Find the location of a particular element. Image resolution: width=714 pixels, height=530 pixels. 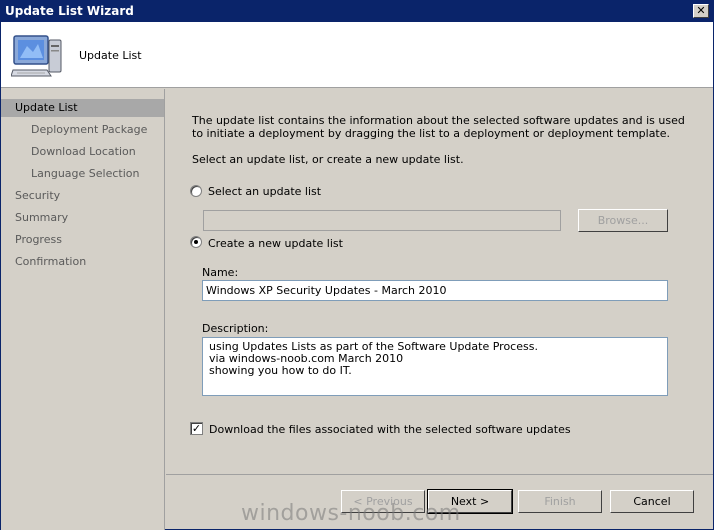

create-list-label: Create a new update list is located at coordinates (275, 243).